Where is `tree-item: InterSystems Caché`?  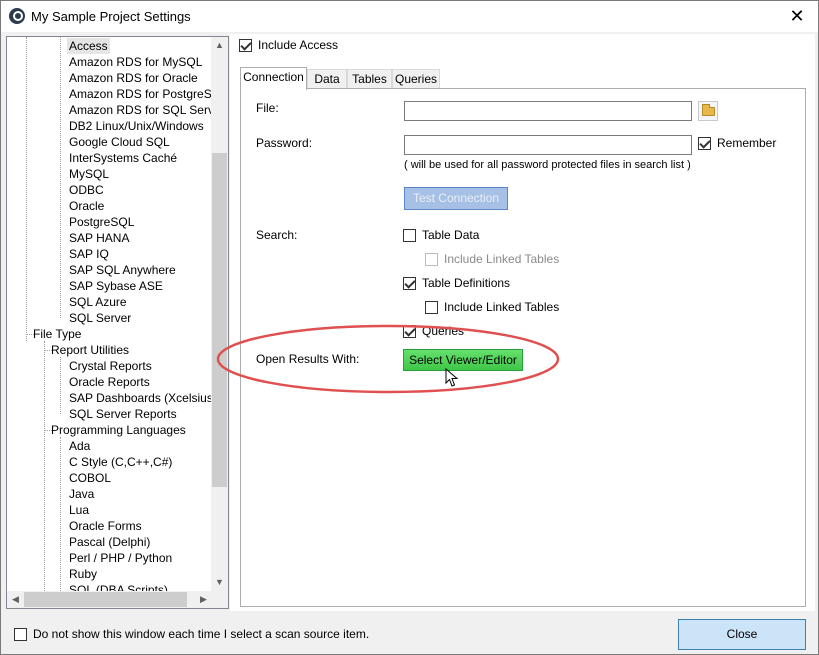
tree-item: InterSystems Caché is located at coordinates (123, 158).